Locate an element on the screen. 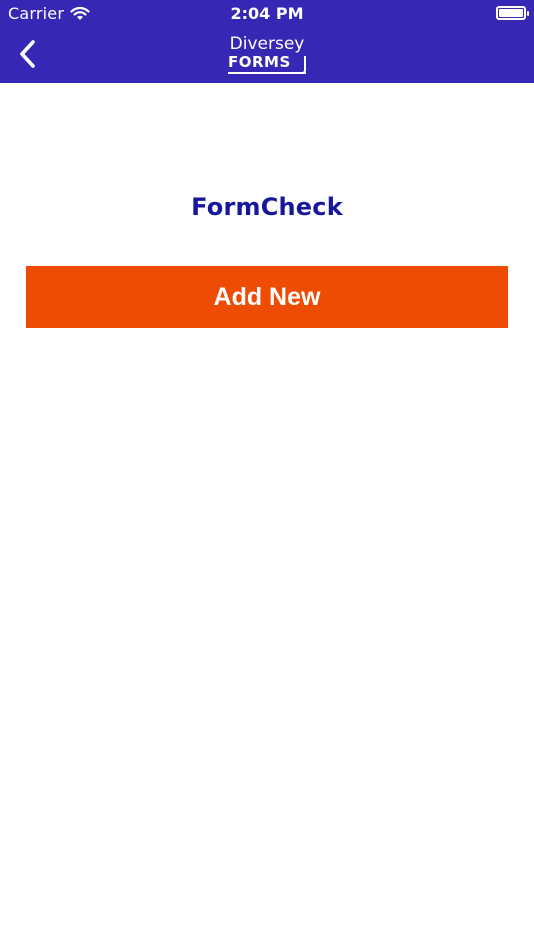 This screenshot has width=534, height=950. navigation-bar: Diversey FORMS is located at coordinates (267, 55).